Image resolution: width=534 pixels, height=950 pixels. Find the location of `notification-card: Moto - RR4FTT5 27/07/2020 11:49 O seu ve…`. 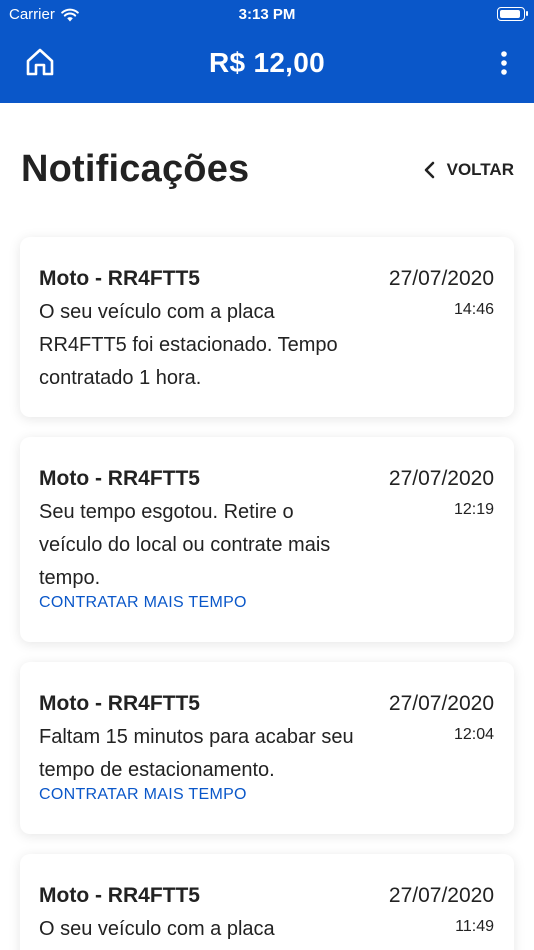

notification-card: Moto - RR4FTT5 27/07/2020 11:49 O seu ve… is located at coordinates (267, 902).